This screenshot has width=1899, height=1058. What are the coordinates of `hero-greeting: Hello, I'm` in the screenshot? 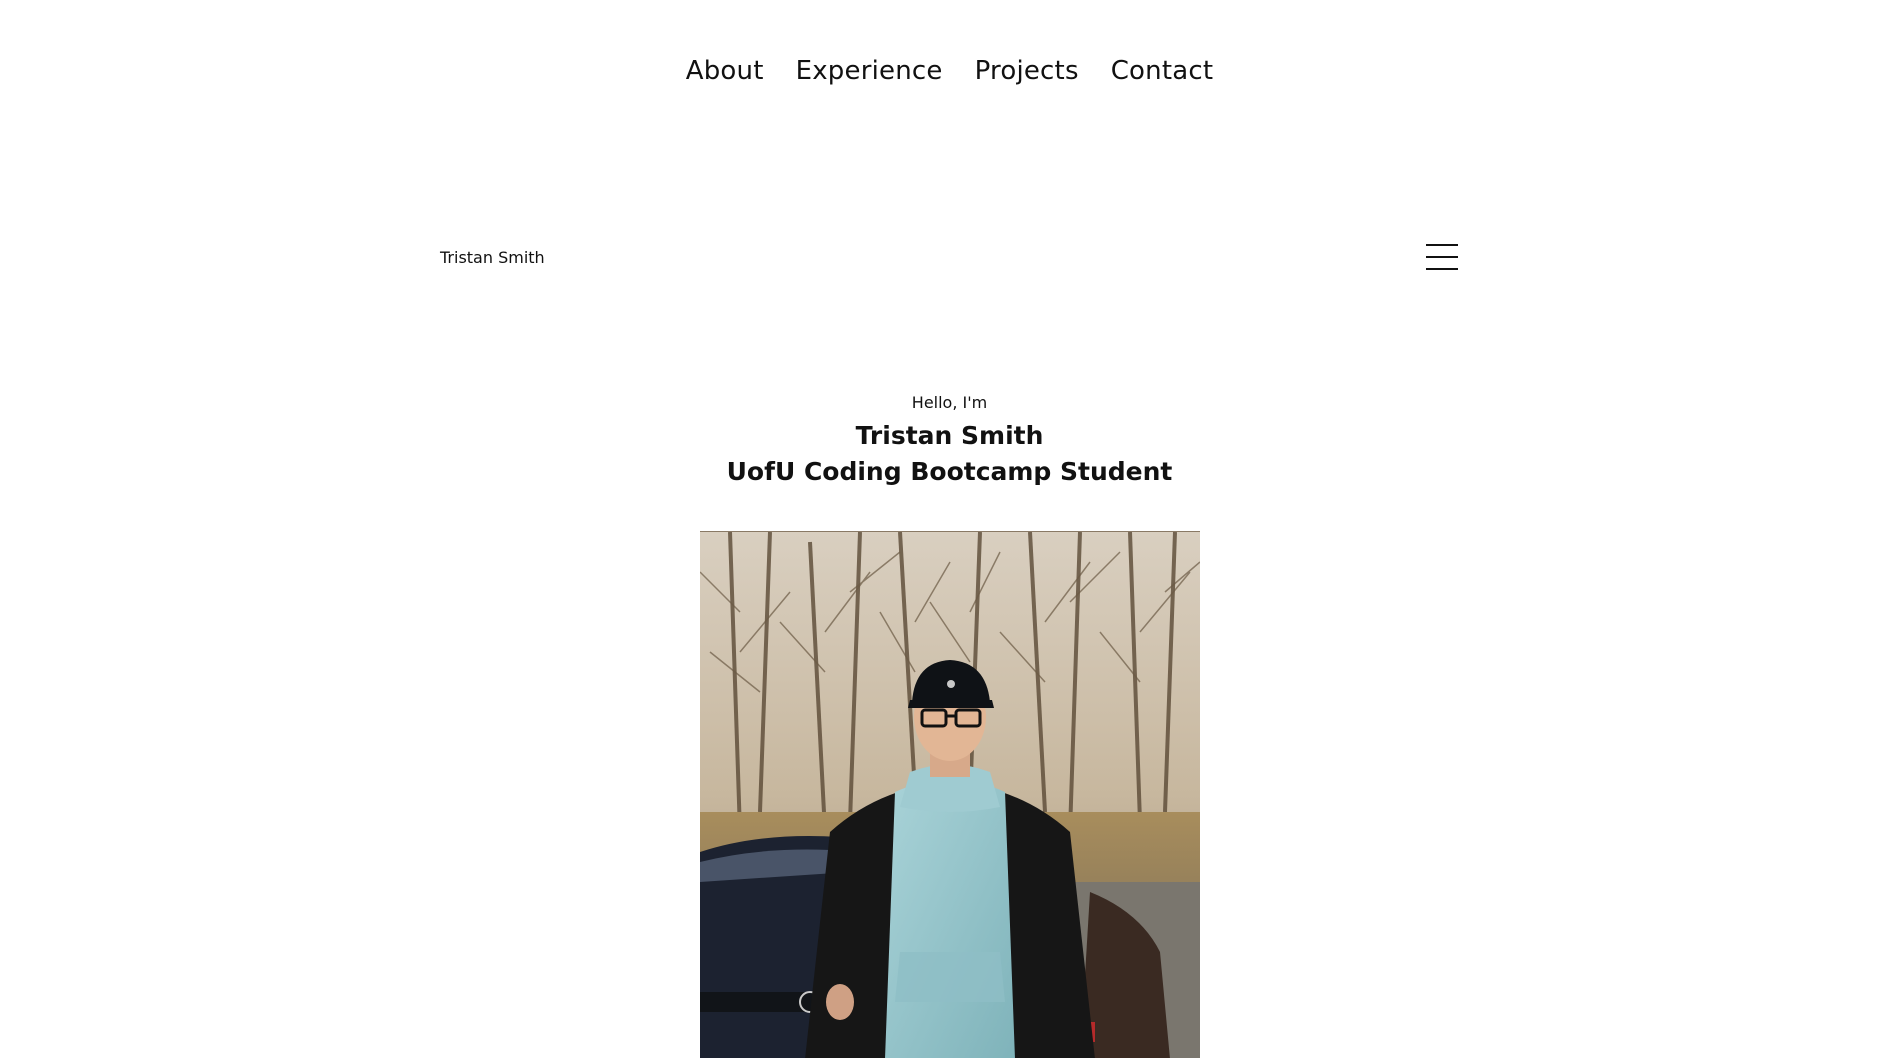 It's located at (949, 402).